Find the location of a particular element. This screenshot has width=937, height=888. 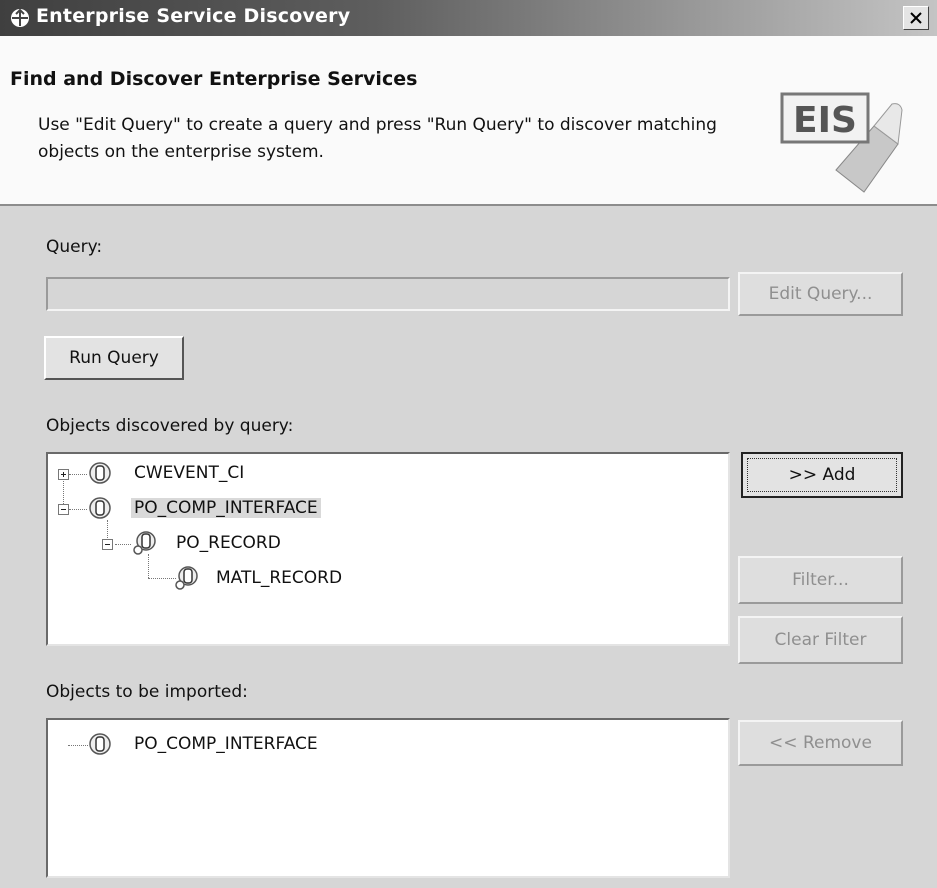

add-button-label: >> Add is located at coordinates (822, 475).